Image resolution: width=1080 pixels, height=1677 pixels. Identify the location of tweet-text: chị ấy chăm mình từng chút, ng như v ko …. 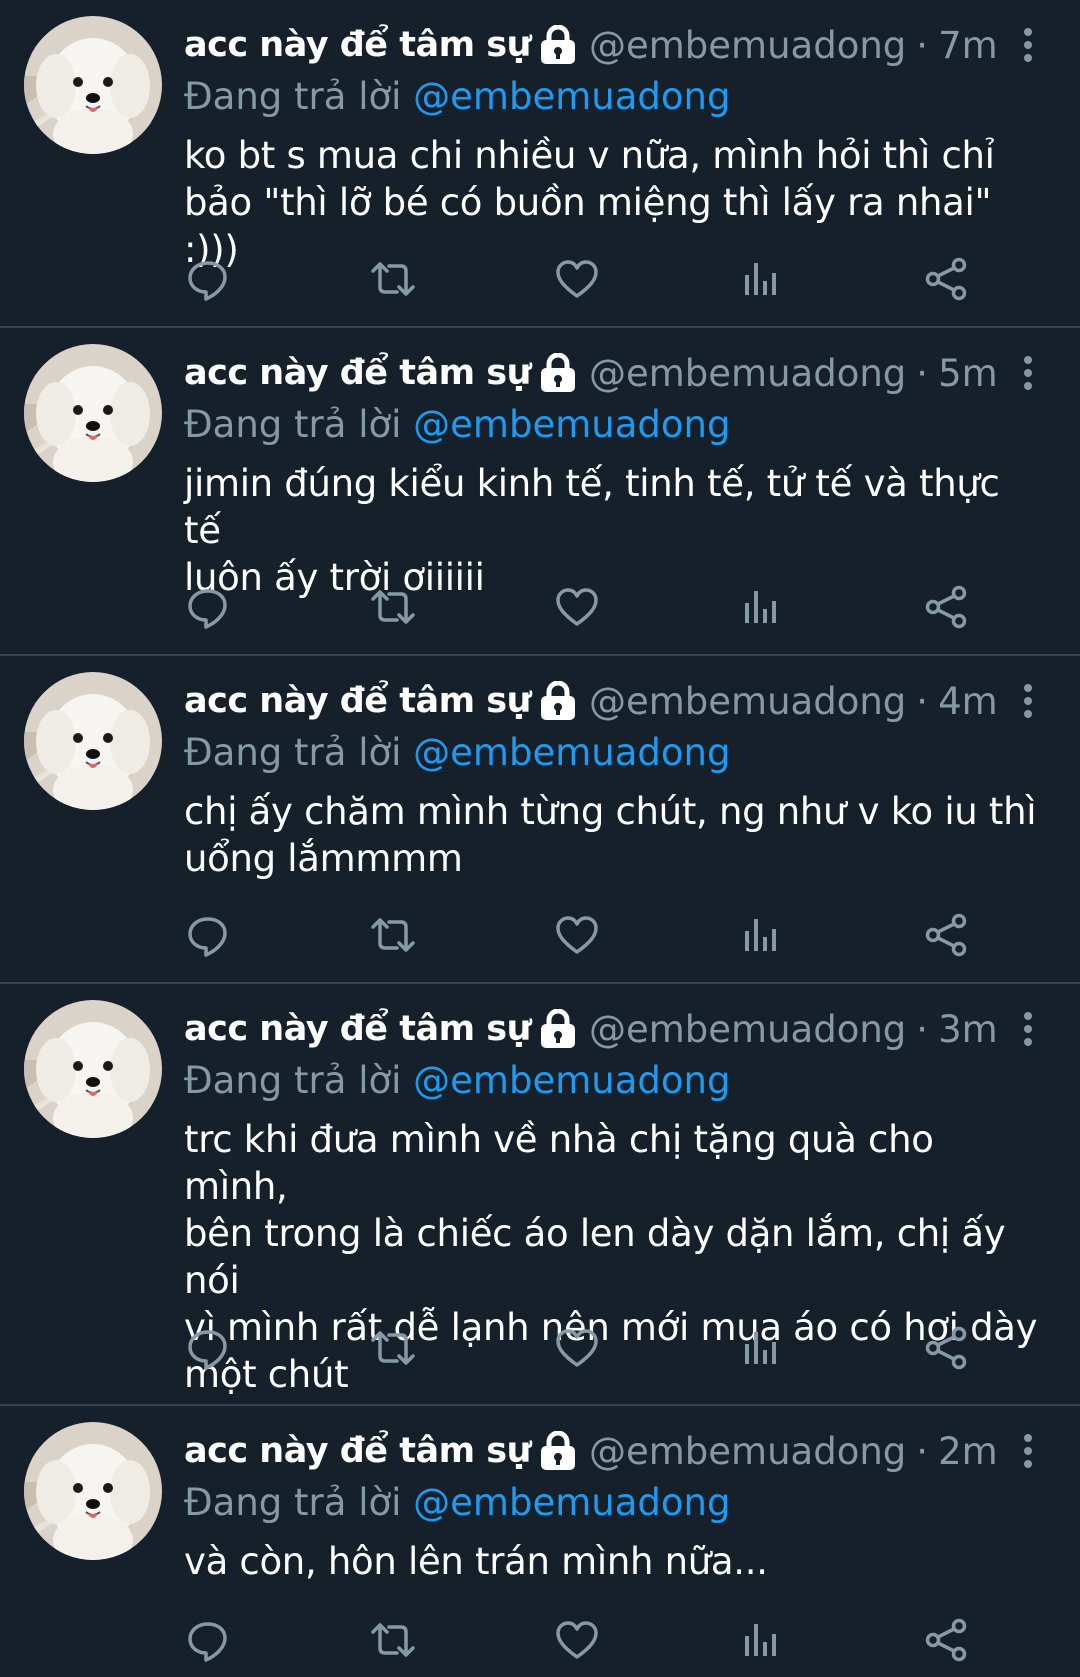
(612, 835).